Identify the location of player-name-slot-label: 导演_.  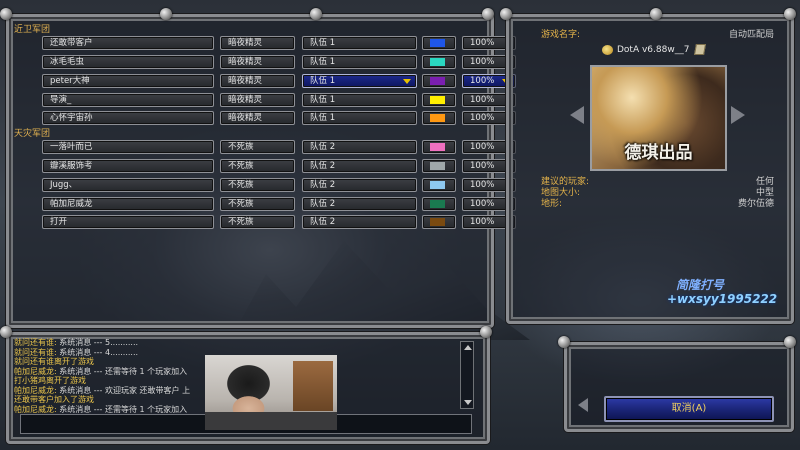
(61, 100).